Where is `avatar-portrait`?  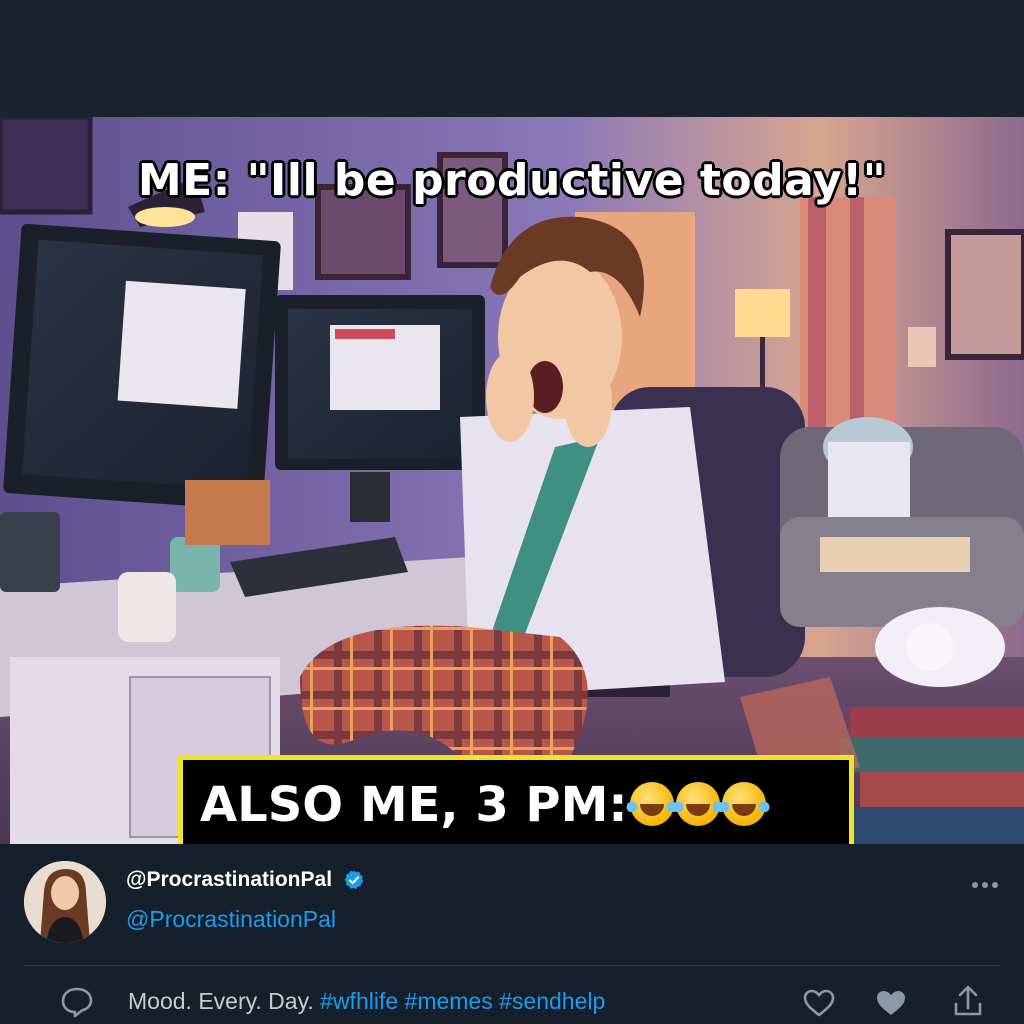 avatar-portrait is located at coordinates (65, 902).